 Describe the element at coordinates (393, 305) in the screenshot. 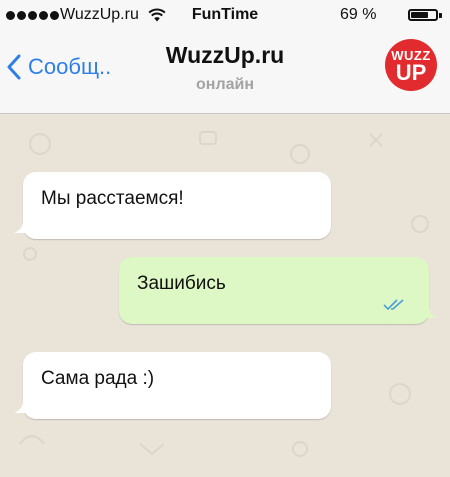

I see `read-receipt-icon` at that location.